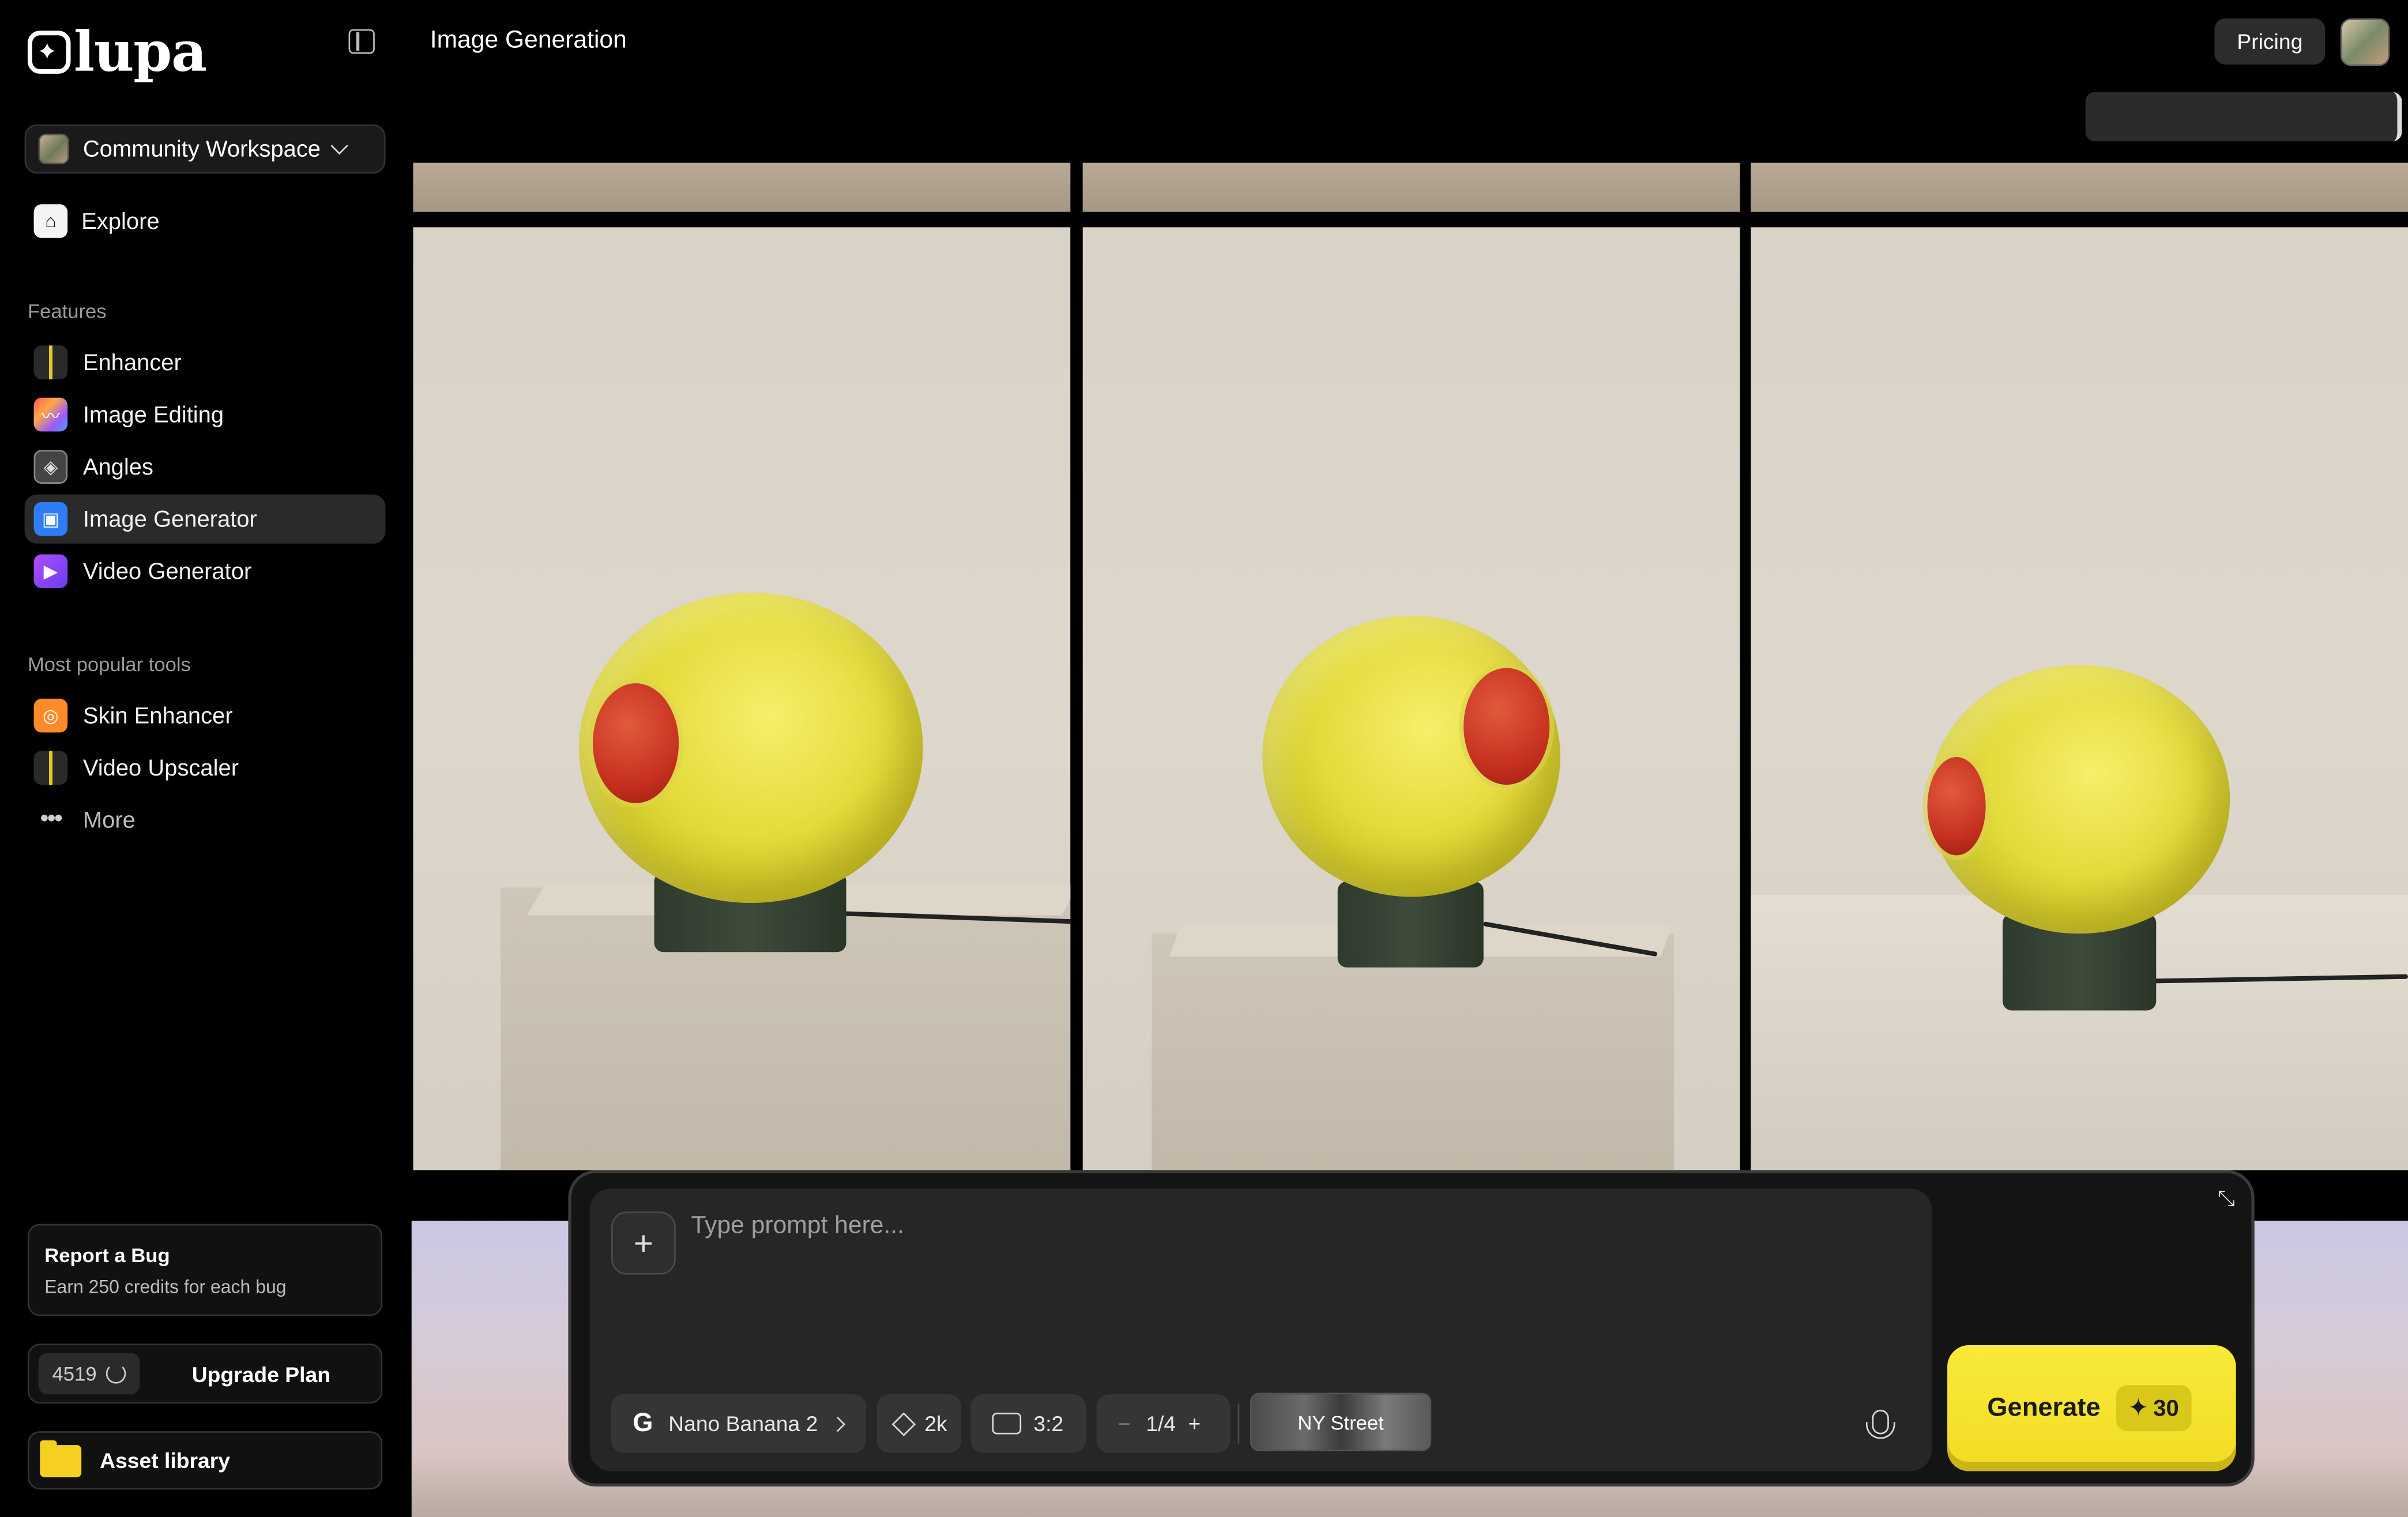 The height and width of the screenshot is (1517, 2408). Describe the element at coordinates (1028, 1423) in the screenshot. I see `aspect-ratio-selector: 3:2` at that location.